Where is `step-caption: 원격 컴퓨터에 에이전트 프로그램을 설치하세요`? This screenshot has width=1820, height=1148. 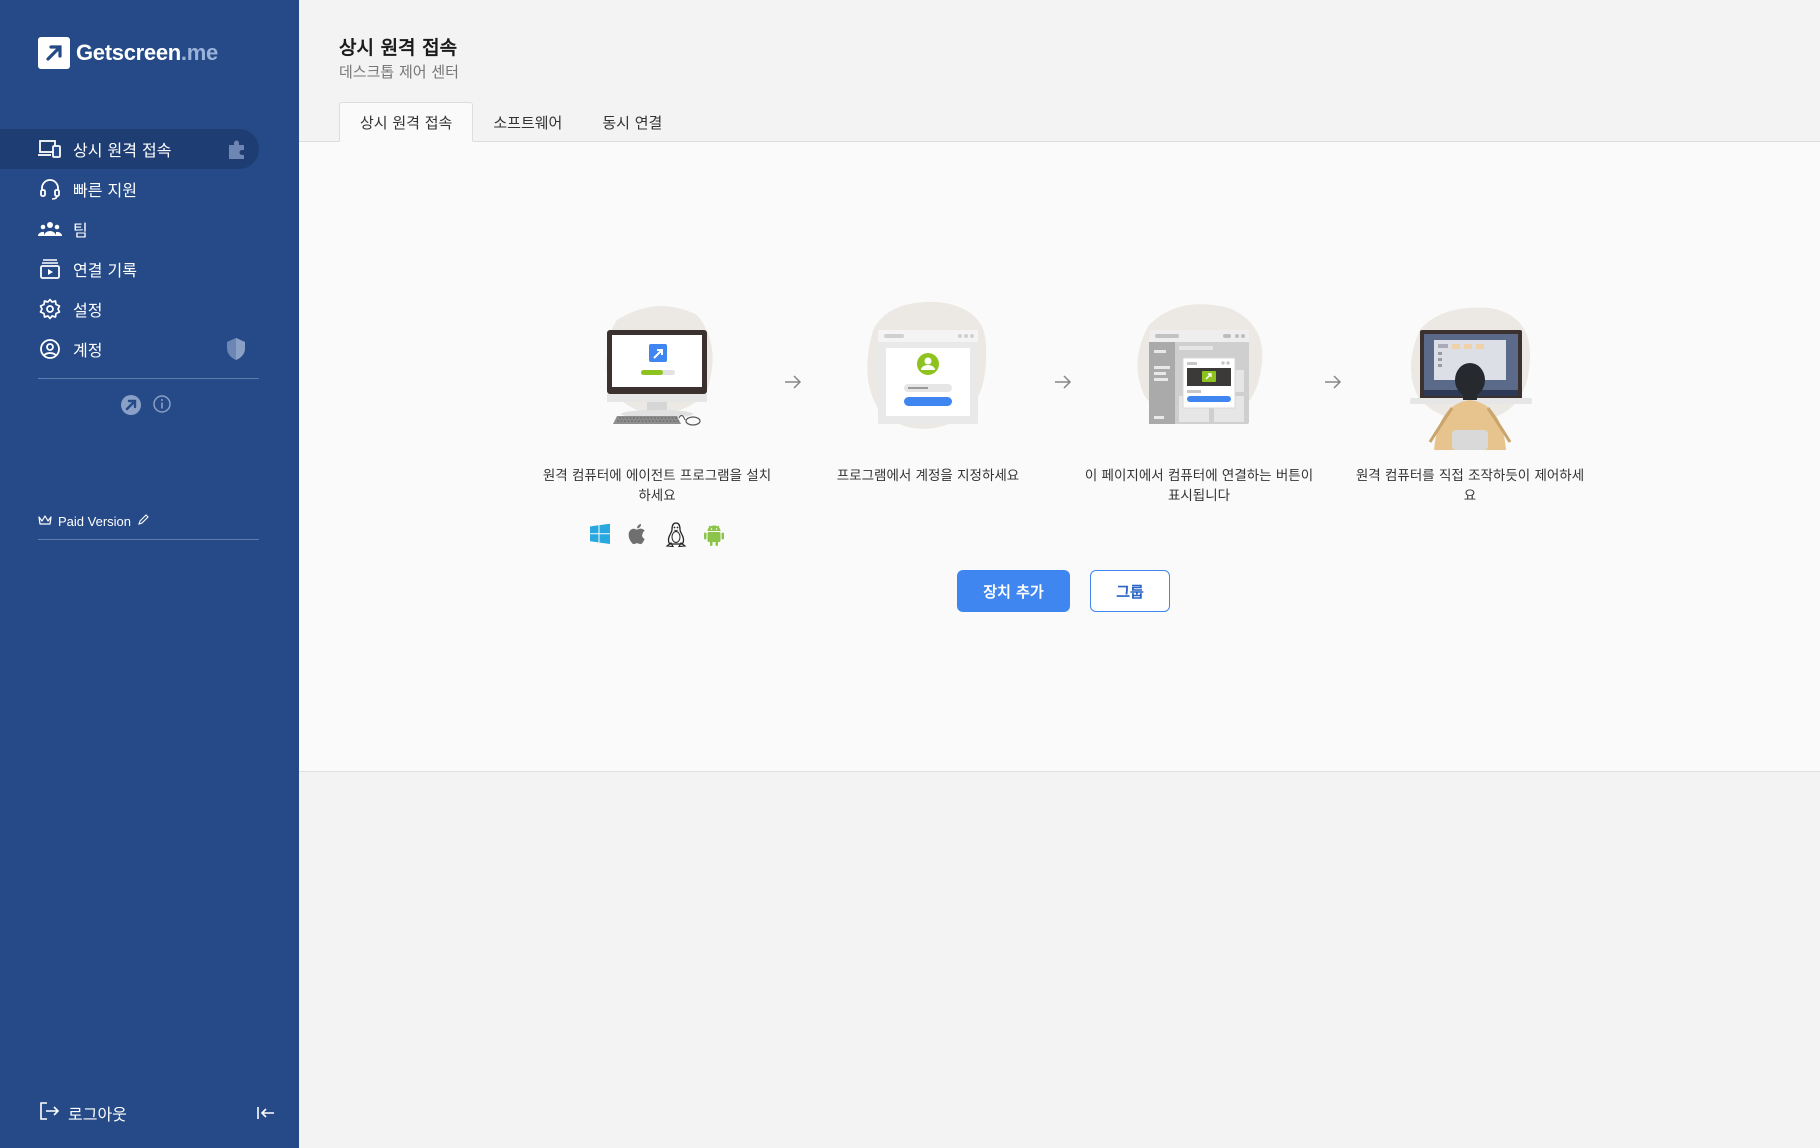
step-caption: 원격 컴퓨터에 에이전트 프로그램을 설치하세요 is located at coordinates (657, 486).